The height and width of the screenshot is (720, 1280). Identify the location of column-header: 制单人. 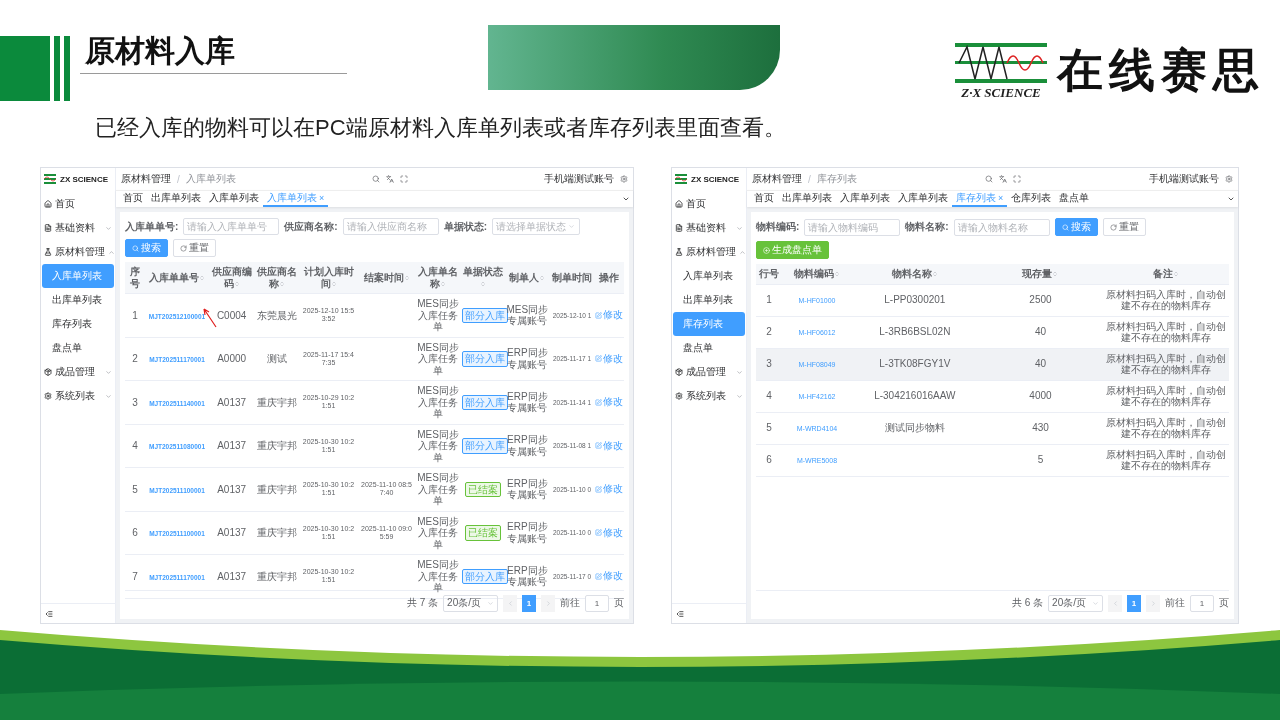
(527, 278).